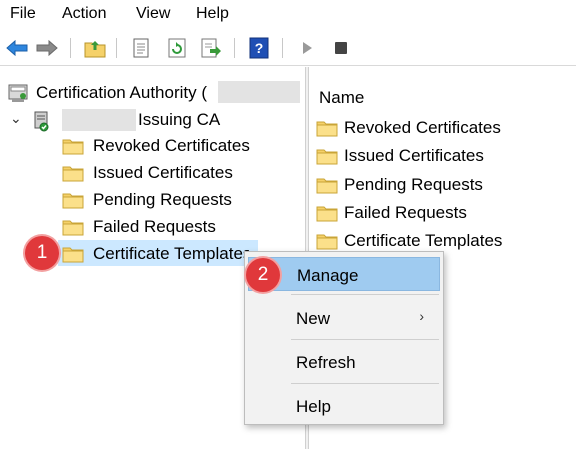  Describe the element at coordinates (341, 98) in the screenshot. I see `column-header-name: Name` at that location.